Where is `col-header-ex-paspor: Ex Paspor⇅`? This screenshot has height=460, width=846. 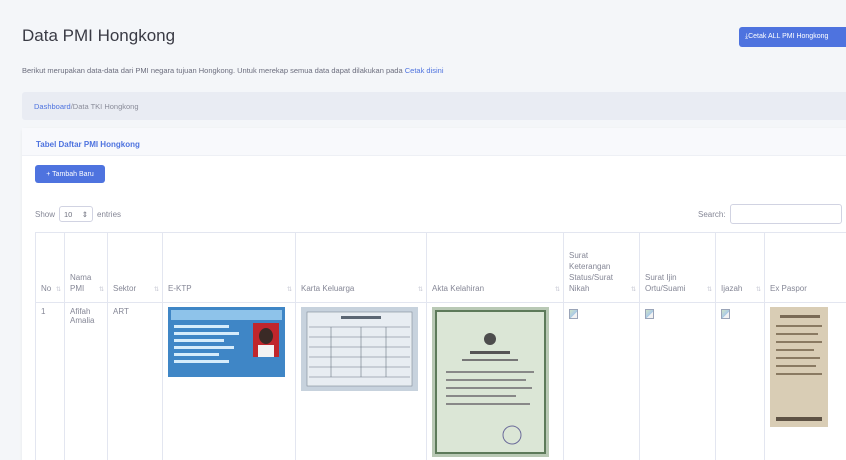
col-header-ex-paspor: Ex Paspor⇅ is located at coordinates (805, 267).